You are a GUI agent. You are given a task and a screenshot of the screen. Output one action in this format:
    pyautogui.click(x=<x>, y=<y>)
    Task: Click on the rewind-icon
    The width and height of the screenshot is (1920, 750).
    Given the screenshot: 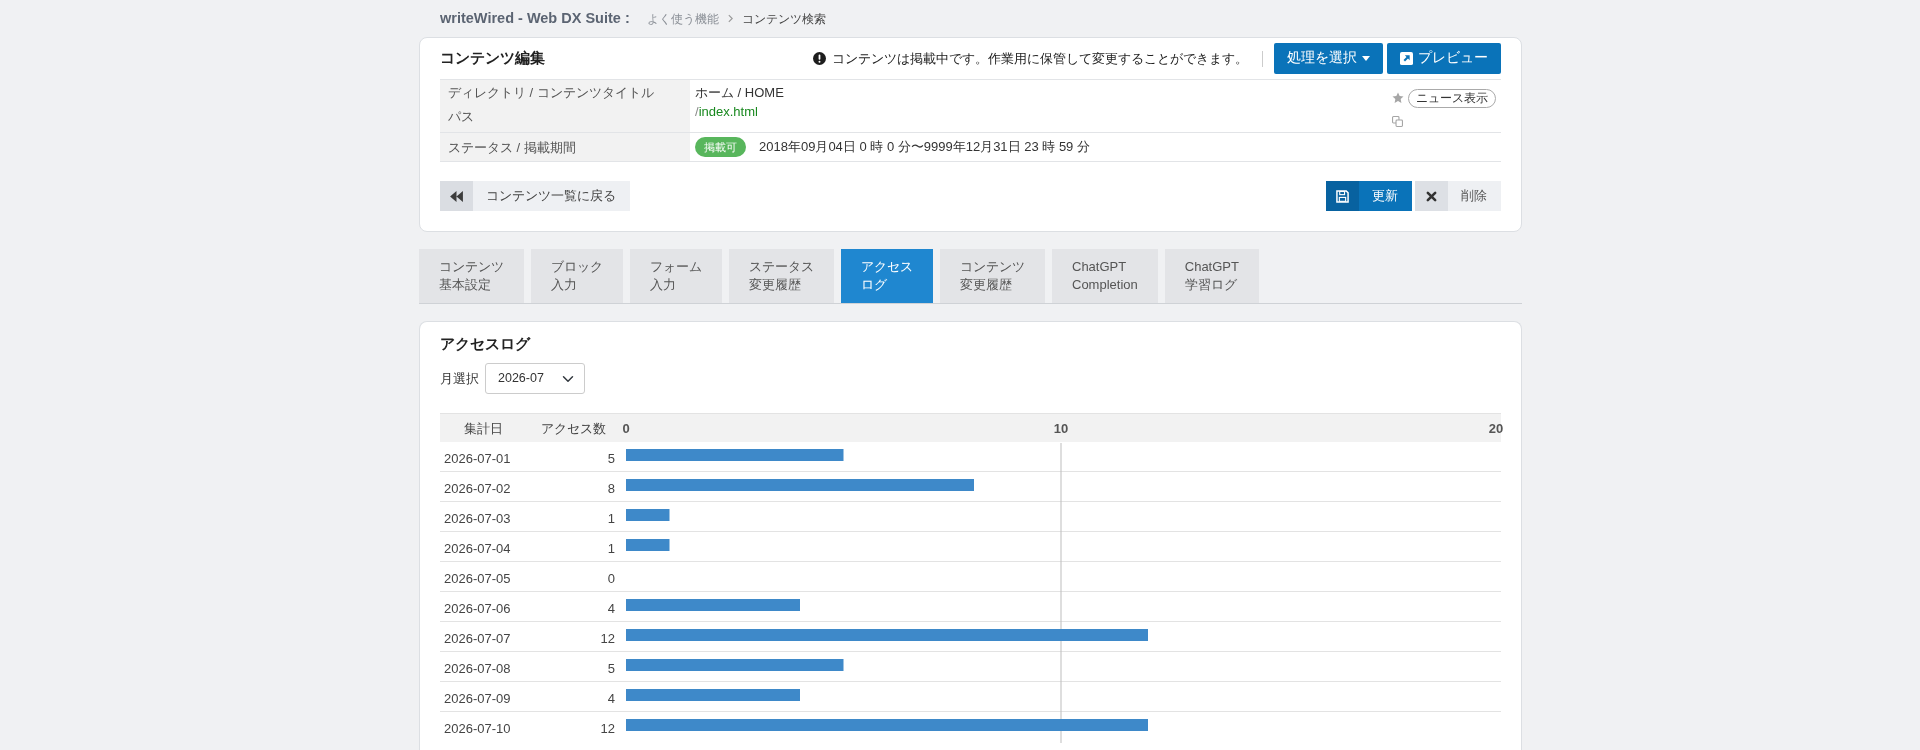 What is the action you would take?
    pyautogui.click(x=456, y=196)
    